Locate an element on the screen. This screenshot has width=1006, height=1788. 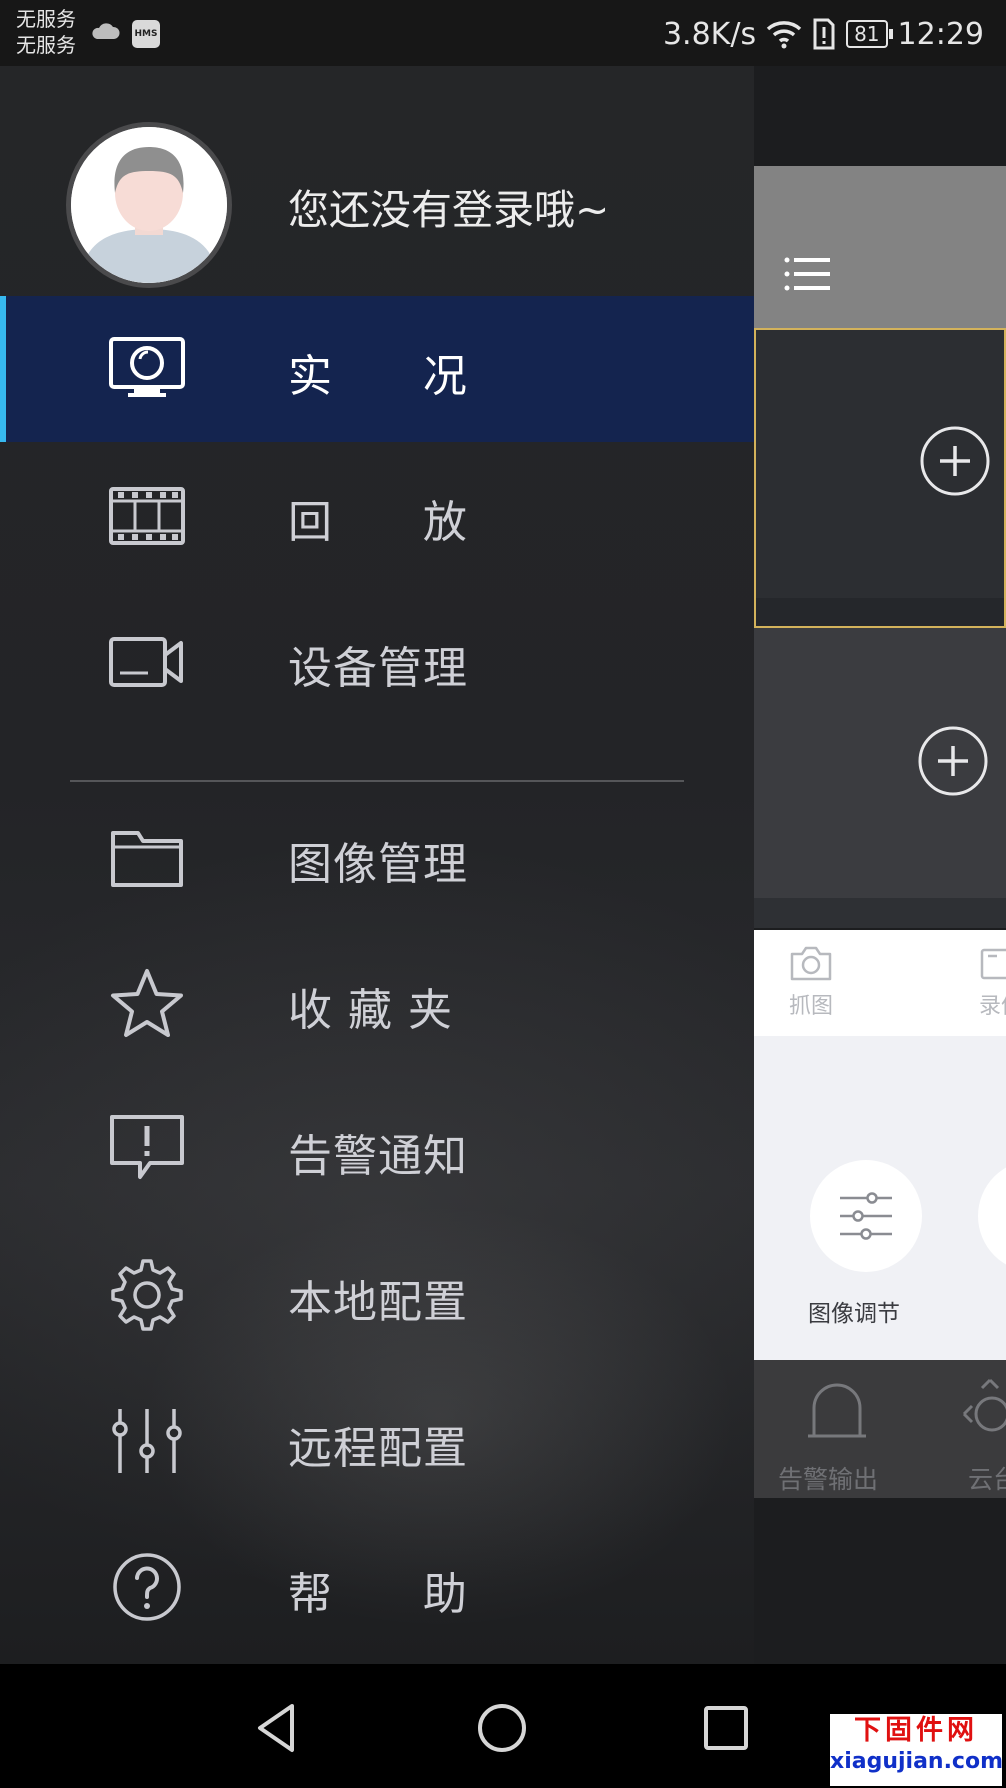
cloud-icon is located at coordinates (106, 31).